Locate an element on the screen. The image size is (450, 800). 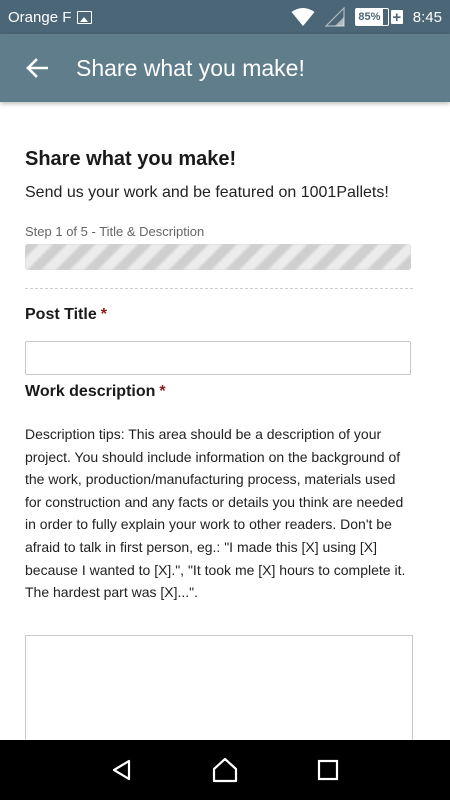
app-title: Share what you make! is located at coordinates (190, 67).